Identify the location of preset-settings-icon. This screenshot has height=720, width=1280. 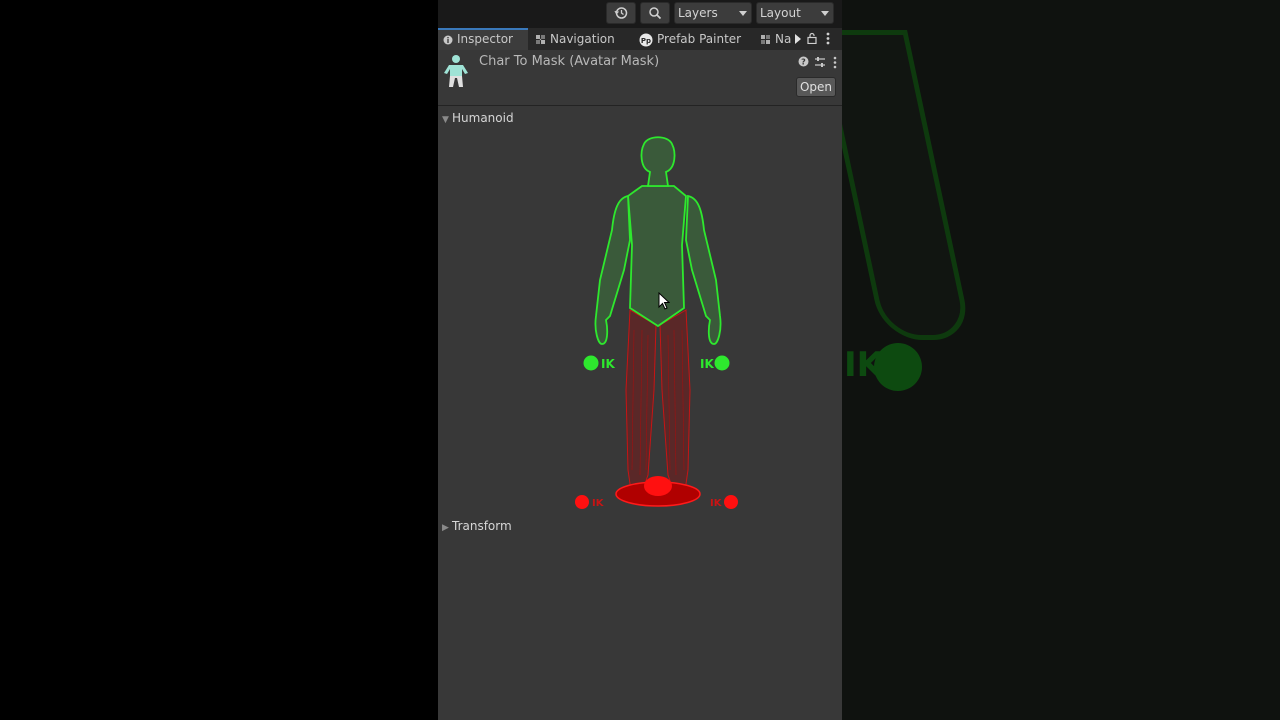
(820, 62).